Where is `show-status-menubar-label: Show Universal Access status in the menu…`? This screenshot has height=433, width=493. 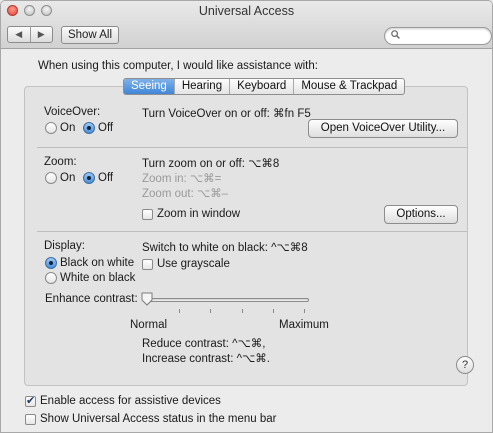 show-status-menubar-label: Show Universal Access status in the menu… is located at coordinates (158, 419).